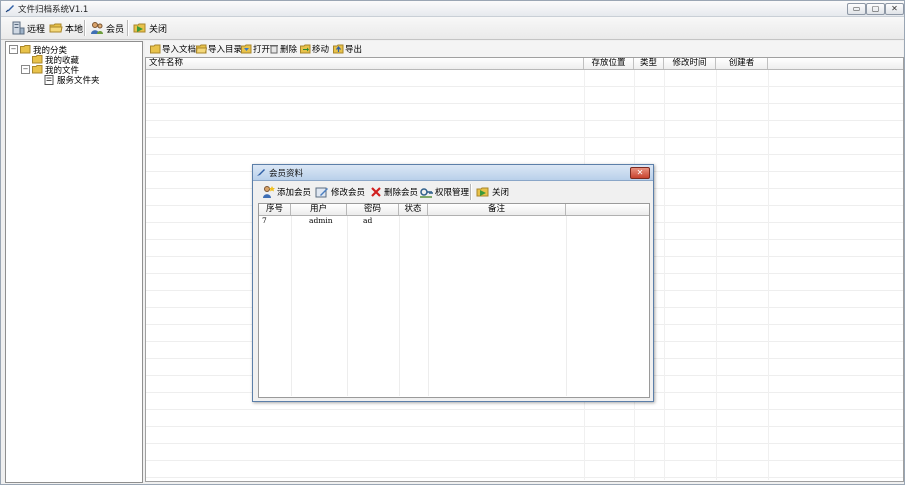 The width and height of the screenshot is (905, 485). Describe the element at coordinates (269, 192) in the screenshot. I see `add-user-icon` at that location.